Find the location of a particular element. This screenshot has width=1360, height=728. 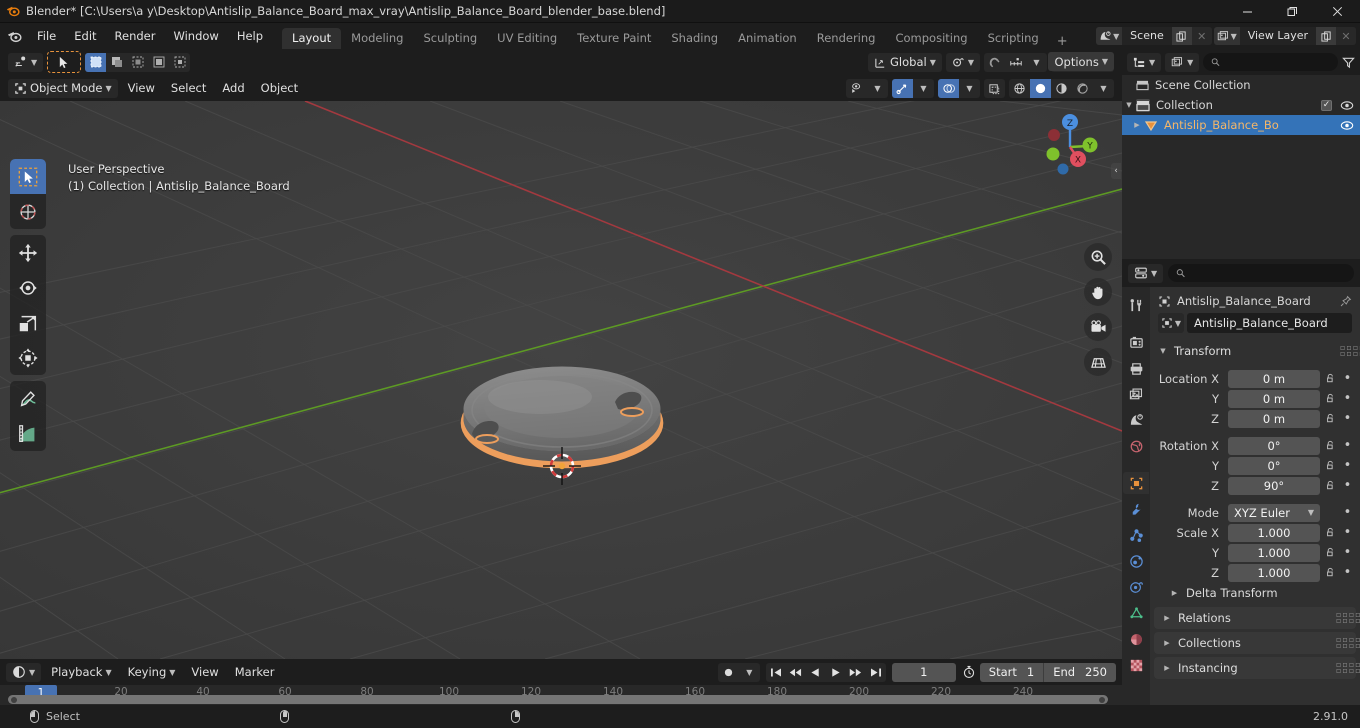

scale-x-value: 1.000 is located at coordinates (1274, 532).